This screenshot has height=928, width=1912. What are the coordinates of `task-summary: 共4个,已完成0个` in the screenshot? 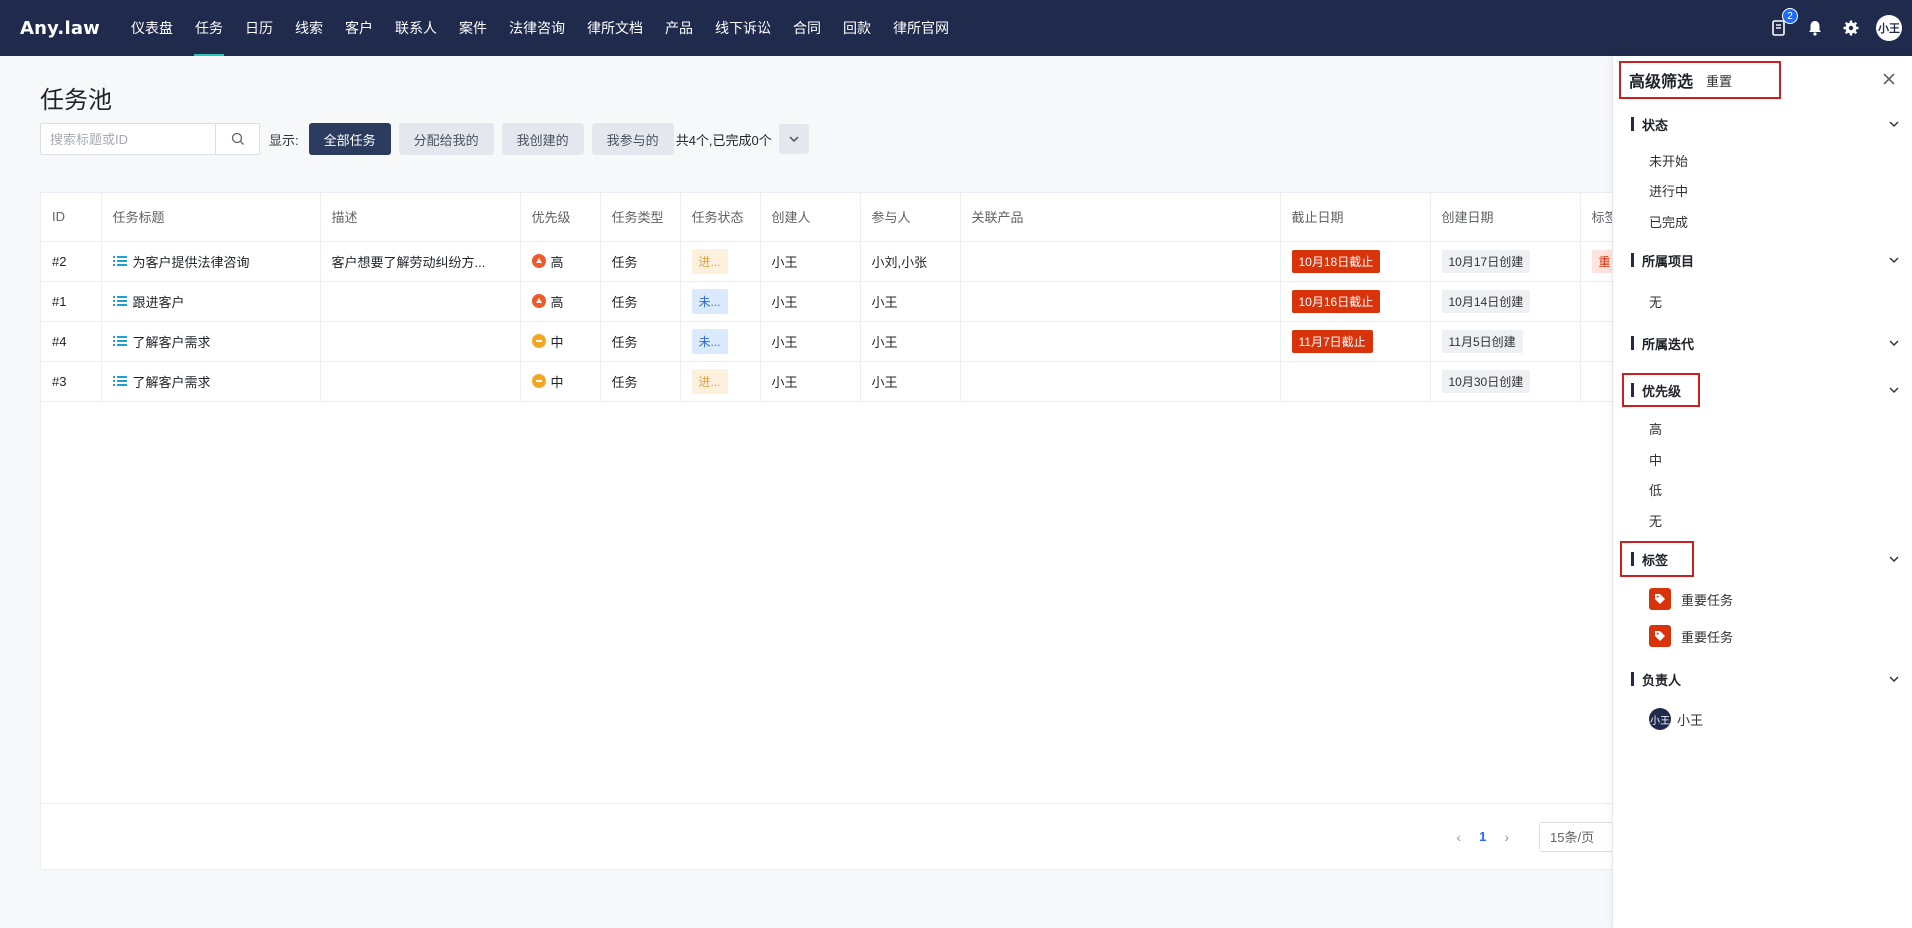 It's located at (723, 140).